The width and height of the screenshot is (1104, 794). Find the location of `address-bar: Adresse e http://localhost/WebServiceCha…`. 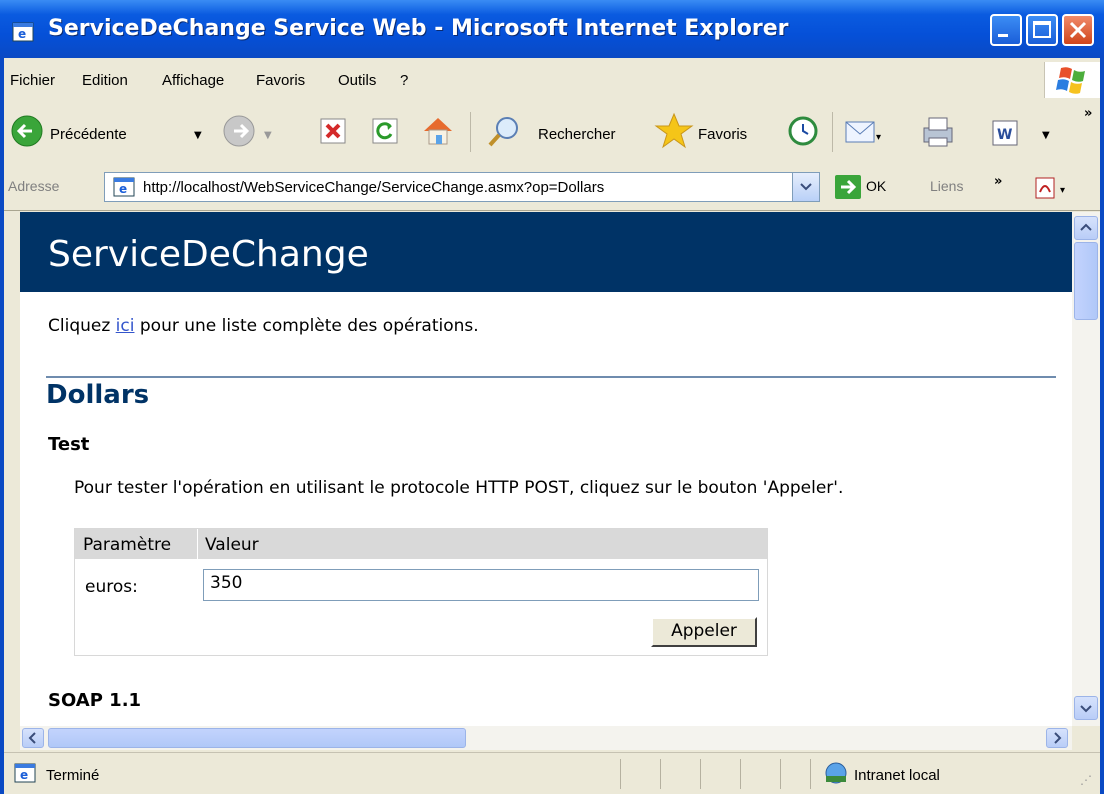

address-bar: Adresse e http://localhost/WebServiceCha… is located at coordinates (552, 187).